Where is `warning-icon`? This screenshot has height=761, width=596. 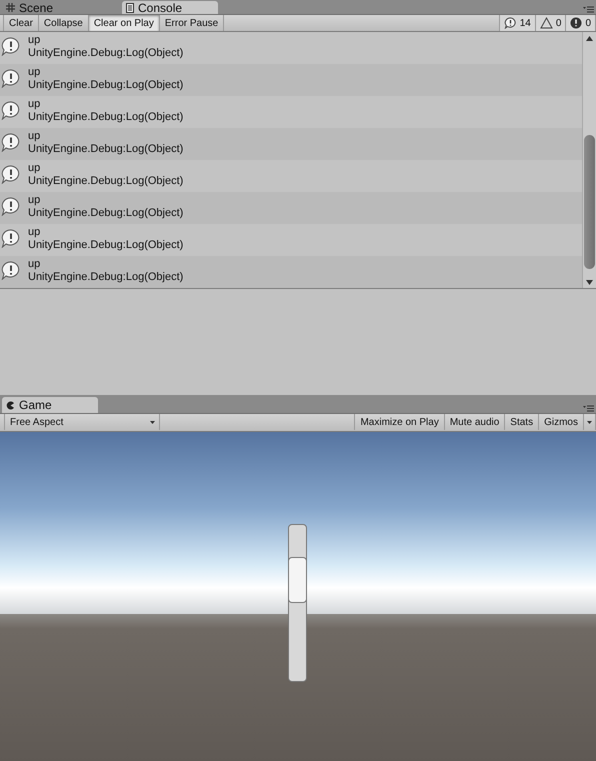
warning-icon is located at coordinates (546, 23).